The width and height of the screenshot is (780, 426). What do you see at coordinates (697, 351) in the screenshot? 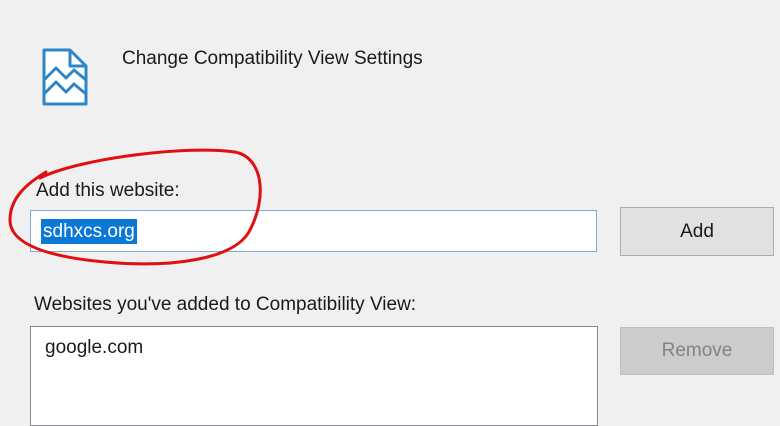
I see `remove-button: Remove` at bounding box center [697, 351].